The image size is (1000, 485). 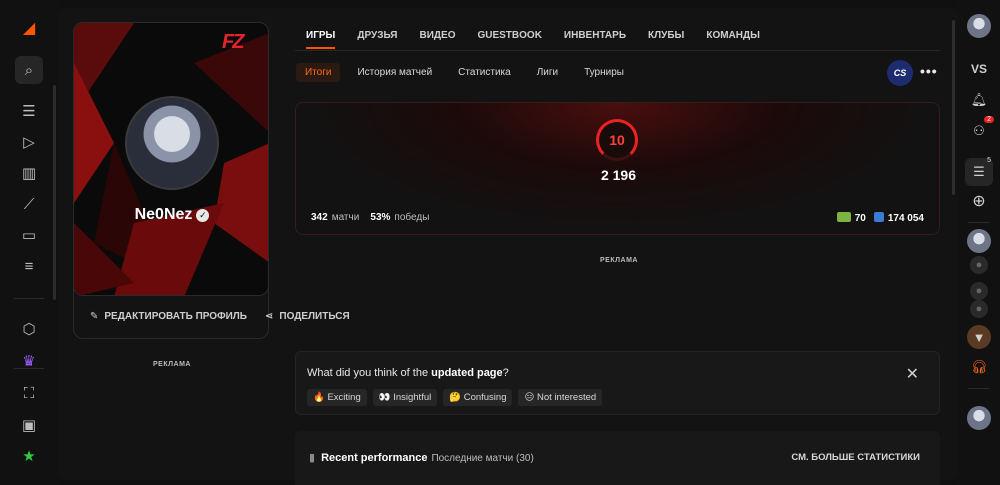 What do you see at coordinates (412, 217) in the screenshot?
I see `winrate-label: победы` at bounding box center [412, 217].